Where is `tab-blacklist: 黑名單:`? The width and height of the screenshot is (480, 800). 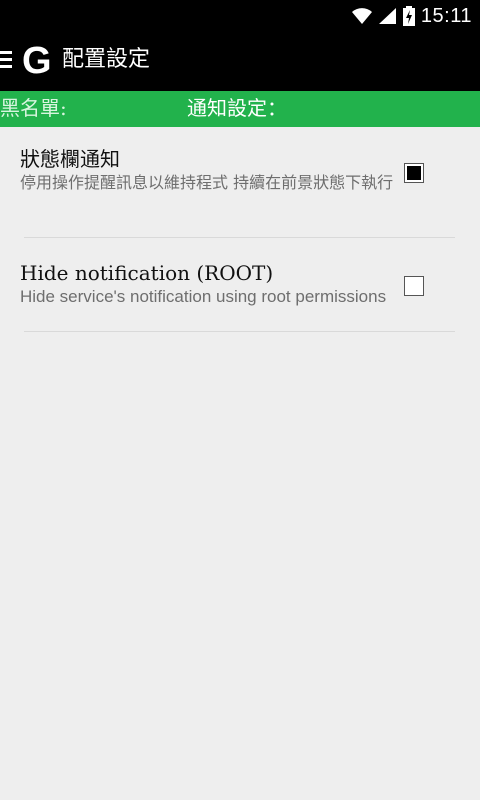 tab-blacklist: 黑名單: is located at coordinates (33, 109).